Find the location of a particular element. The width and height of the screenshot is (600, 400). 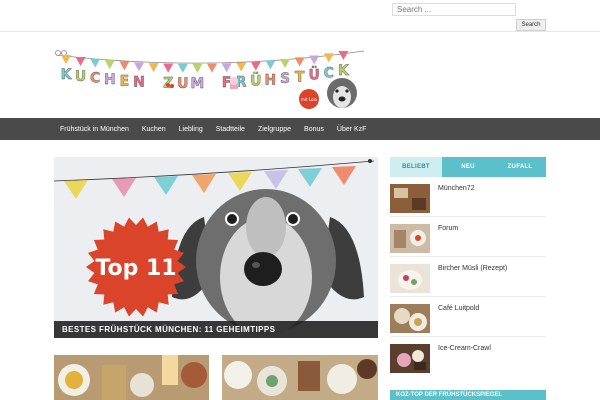

logo-letter: E is located at coordinates (125, 81).